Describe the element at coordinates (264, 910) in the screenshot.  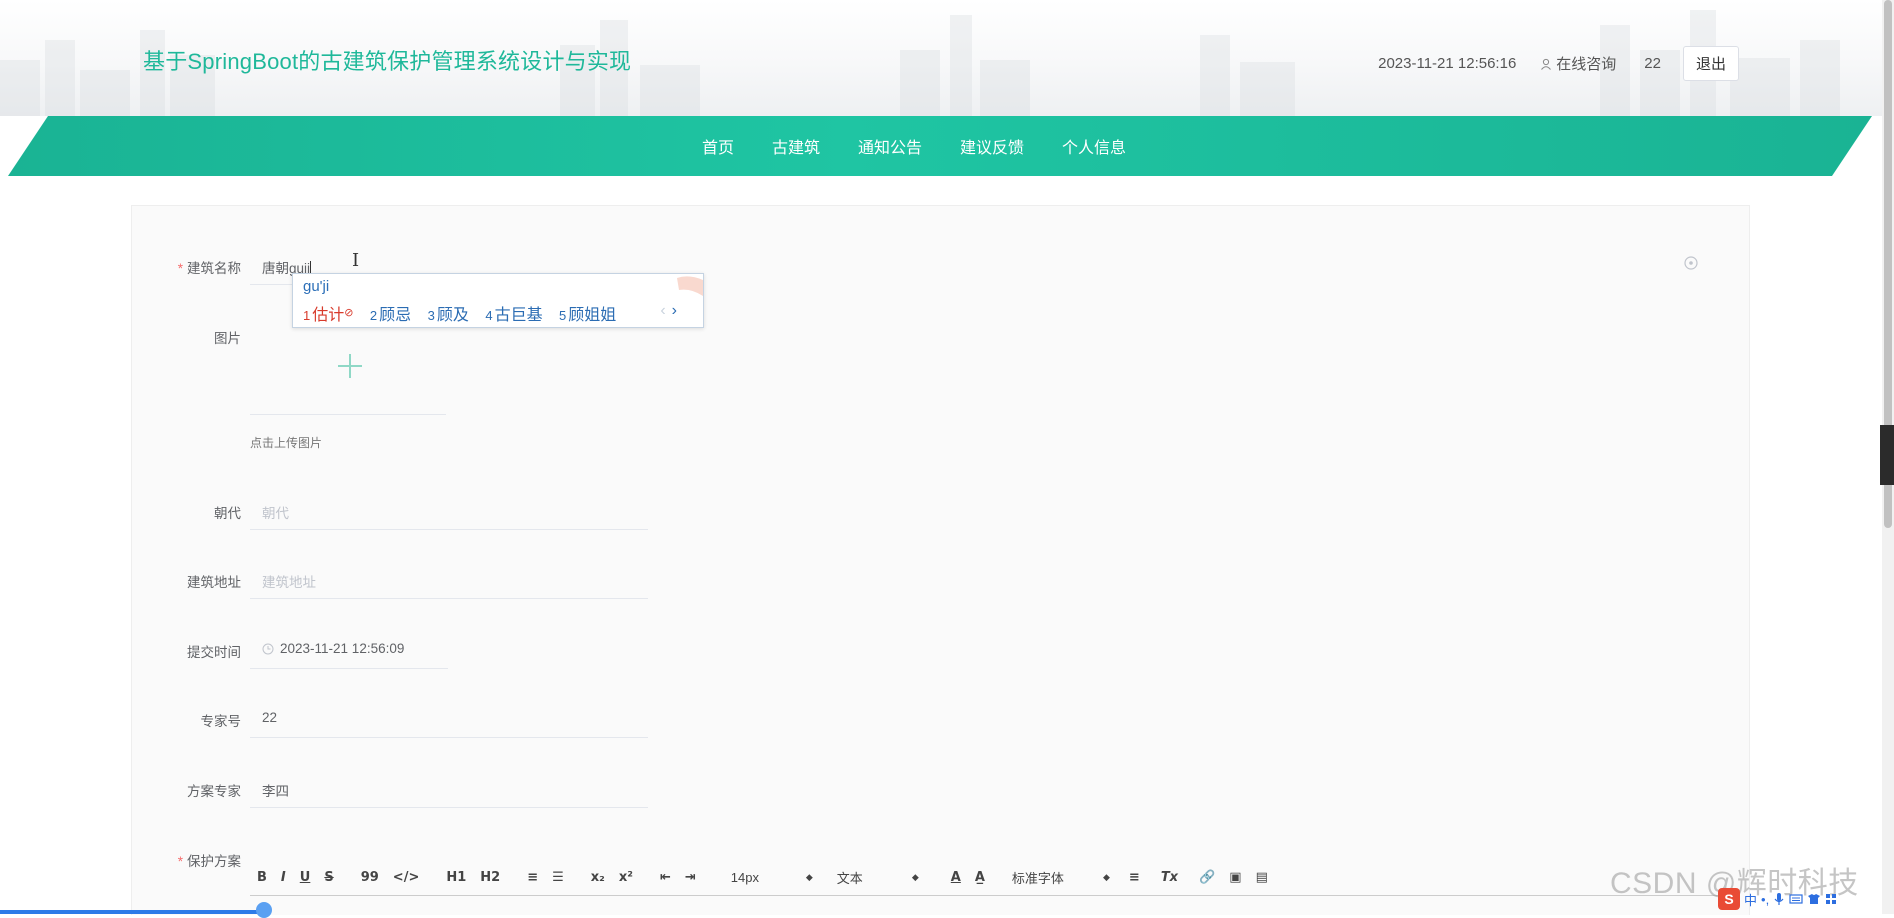
I see `progress-dot` at that location.